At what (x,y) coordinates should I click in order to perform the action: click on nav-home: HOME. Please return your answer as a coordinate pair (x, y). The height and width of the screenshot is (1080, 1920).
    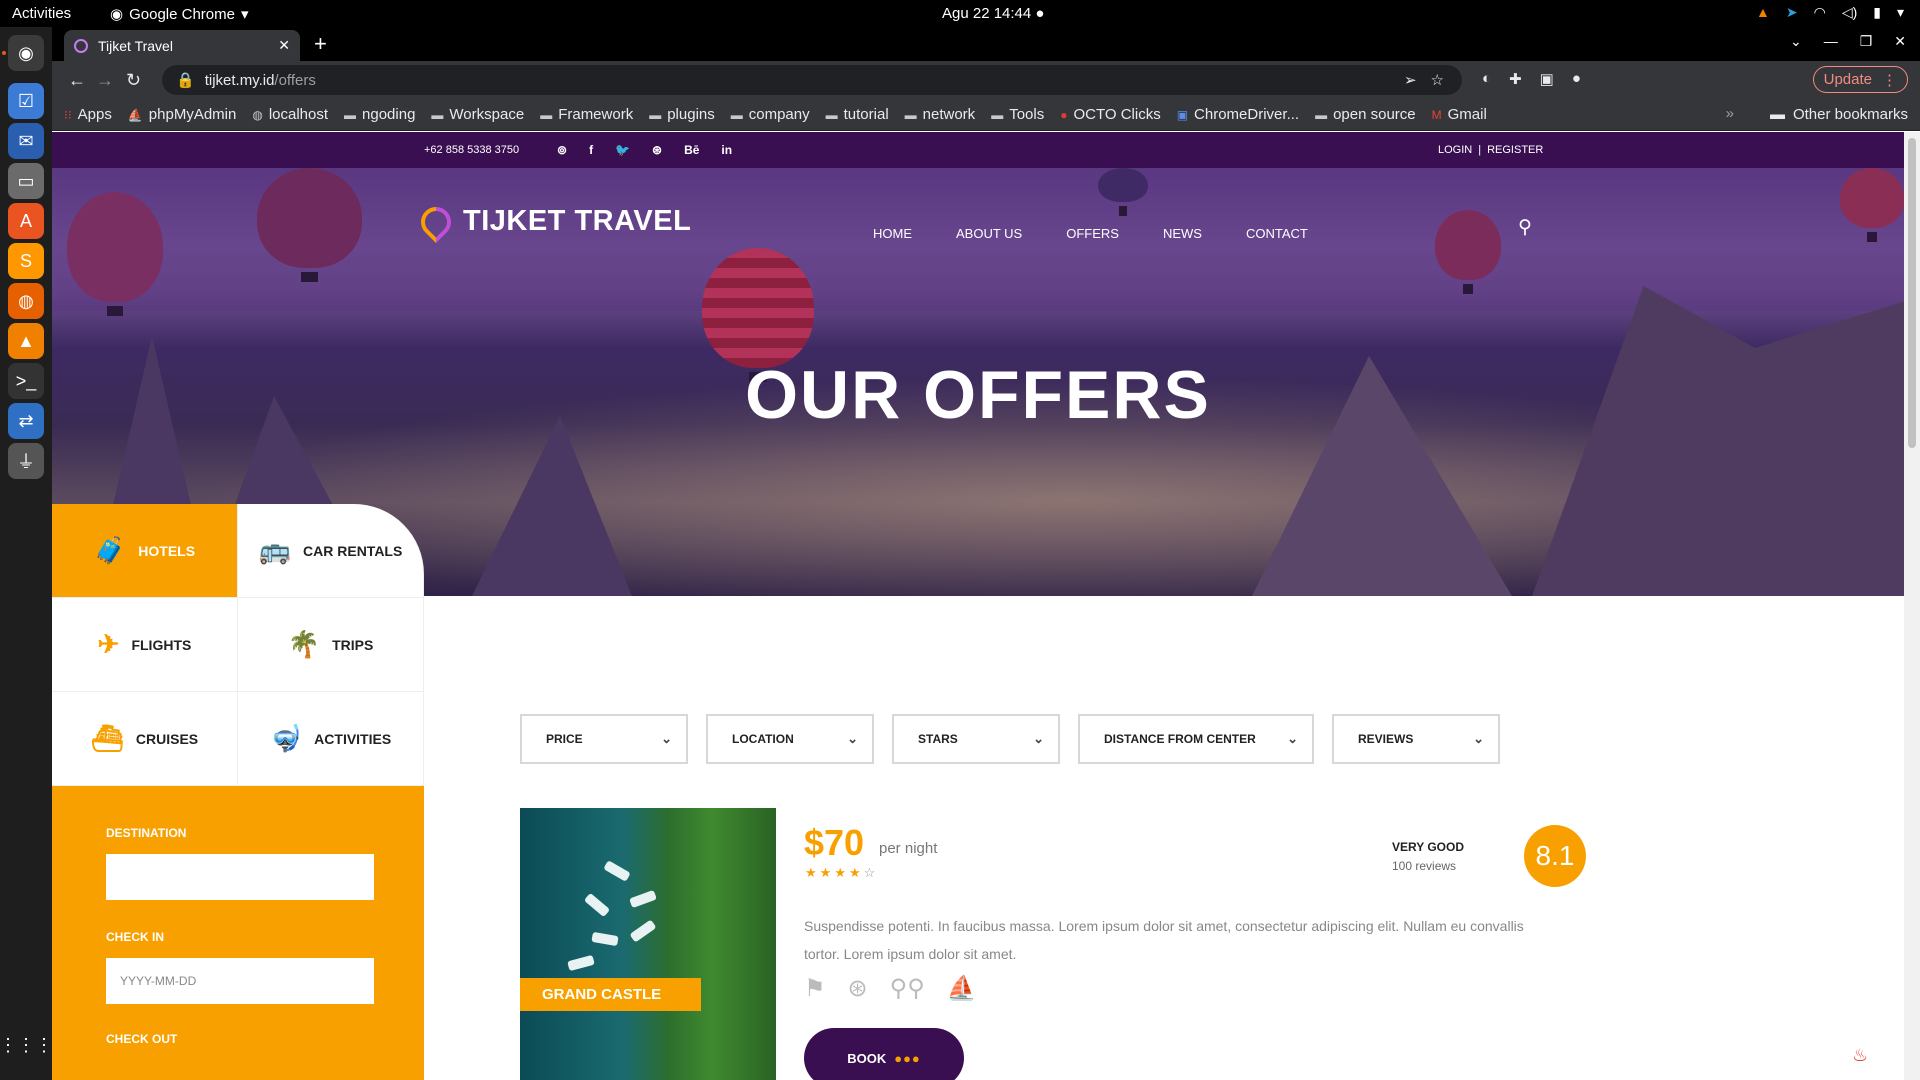
    Looking at the image, I should click on (892, 233).